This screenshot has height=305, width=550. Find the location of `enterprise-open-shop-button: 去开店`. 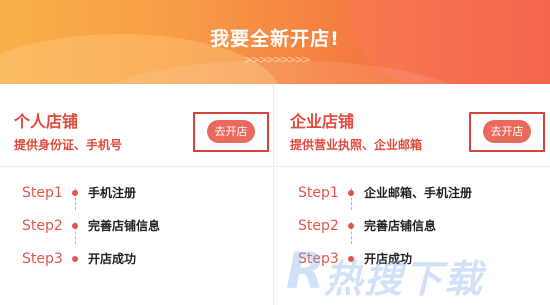

enterprise-open-shop-button: 去开店 is located at coordinates (507, 131).